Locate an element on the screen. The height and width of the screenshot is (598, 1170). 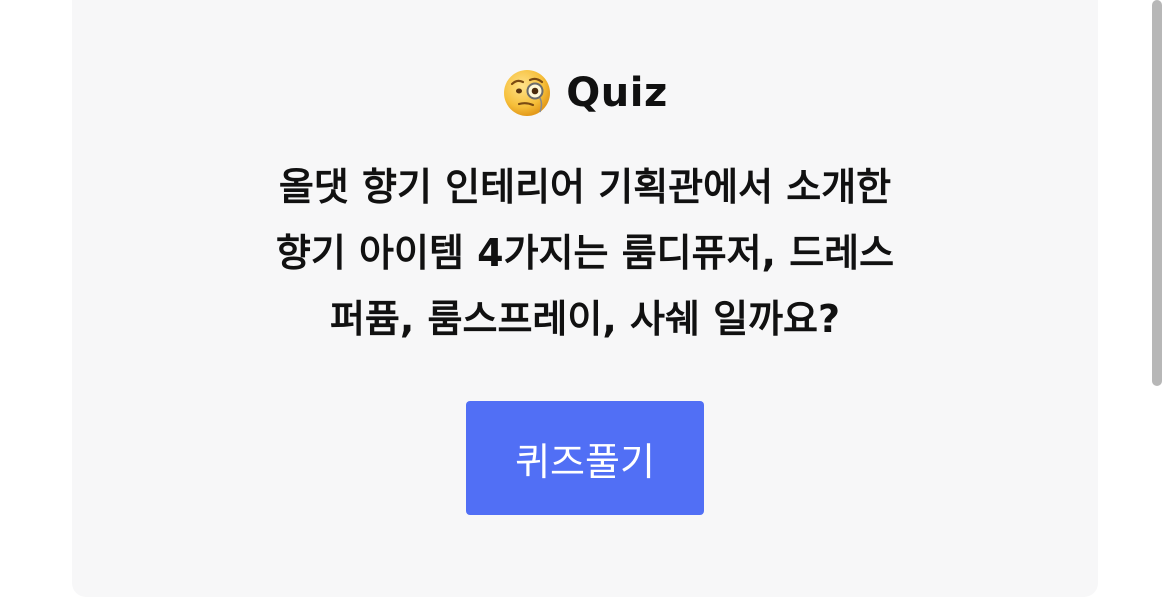
quiz-header: Quiz is located at coordinates (585, 93).